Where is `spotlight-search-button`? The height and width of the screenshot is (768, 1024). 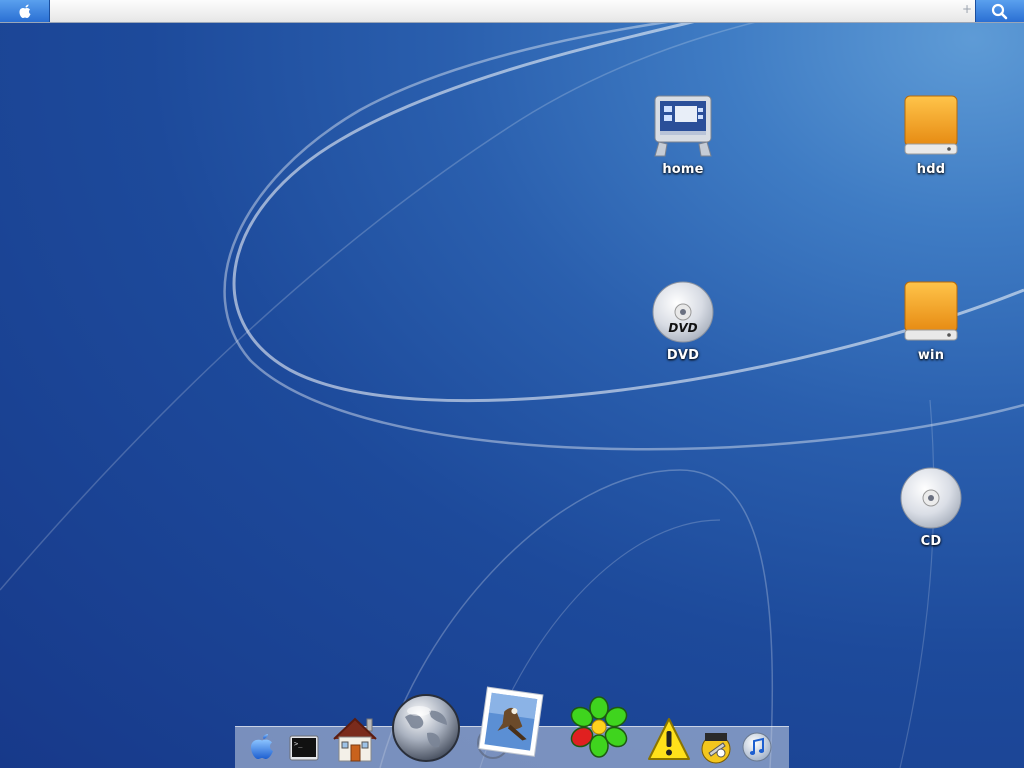
spotlight-search-button is located at coordinates (999, 11).